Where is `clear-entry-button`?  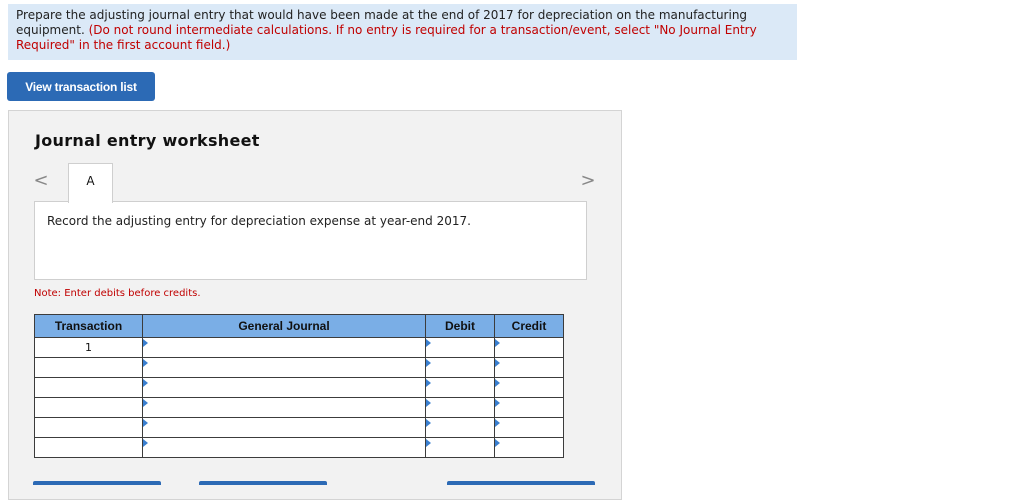 clear-entry-button is located at coordinates (263, 483).